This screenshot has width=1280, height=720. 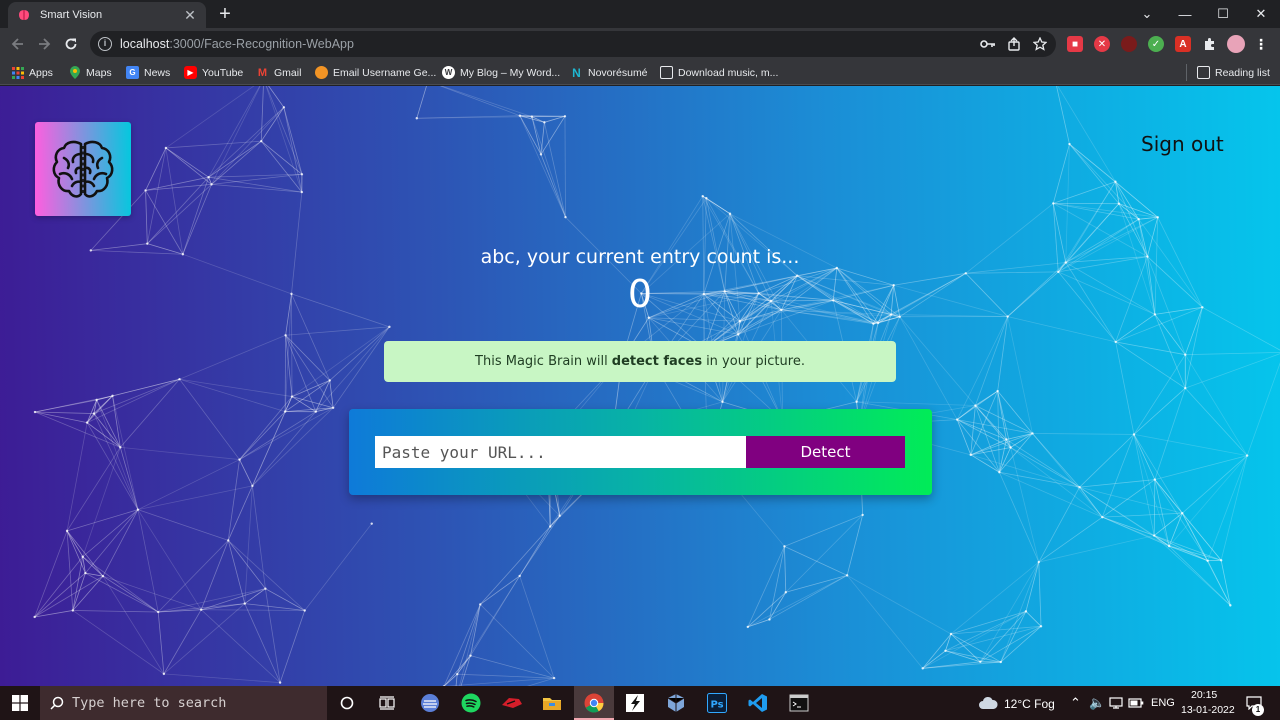 What do you see at coordinates (1147, 14) in the screenshot?
I see `tab-search-chevron-icon: ⌄` at bounding box center [1147, 14].